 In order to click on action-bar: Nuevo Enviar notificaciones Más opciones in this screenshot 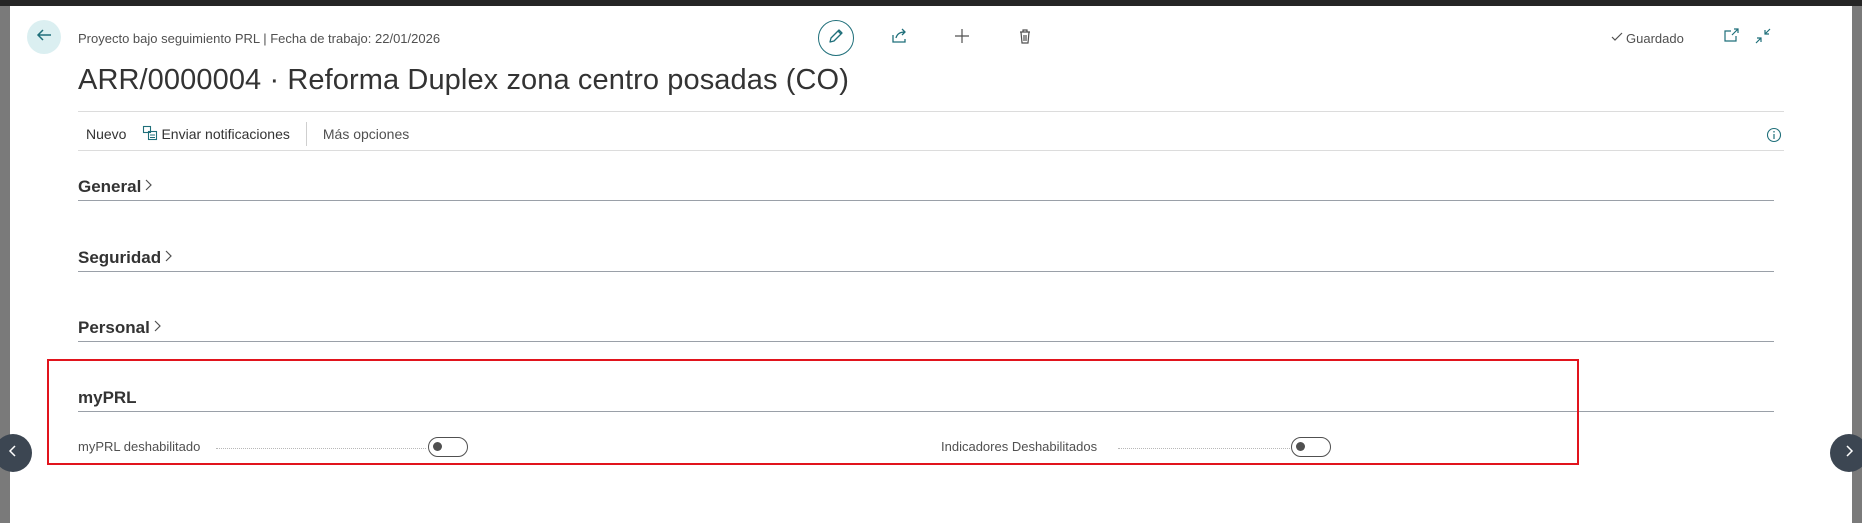, I will do `click(247, 134)`.